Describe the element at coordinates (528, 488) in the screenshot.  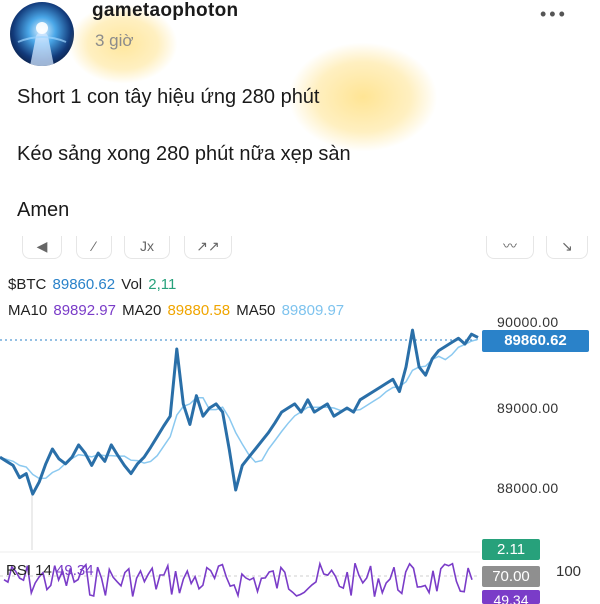
I see `axis-label-low: 88000.00` at that location.